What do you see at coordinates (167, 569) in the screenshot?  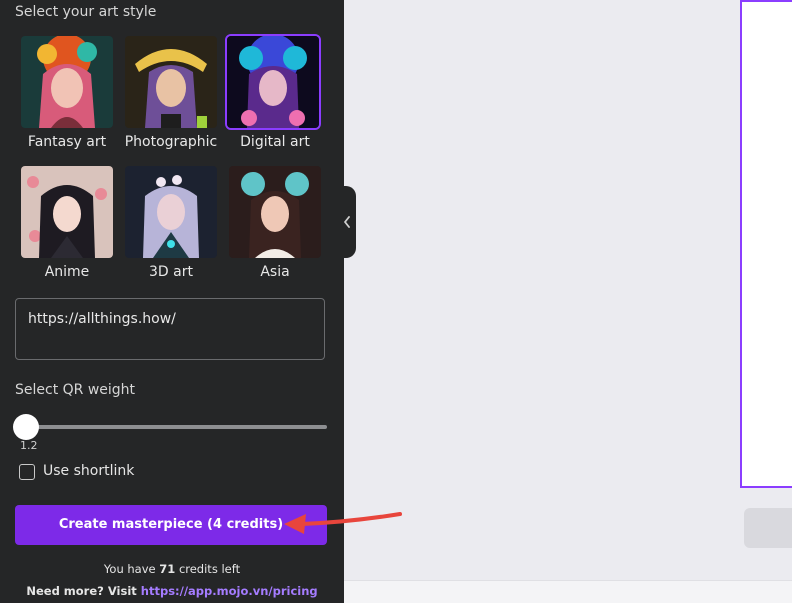 I see `credits-count: 71` at bounding box center [167, 569].